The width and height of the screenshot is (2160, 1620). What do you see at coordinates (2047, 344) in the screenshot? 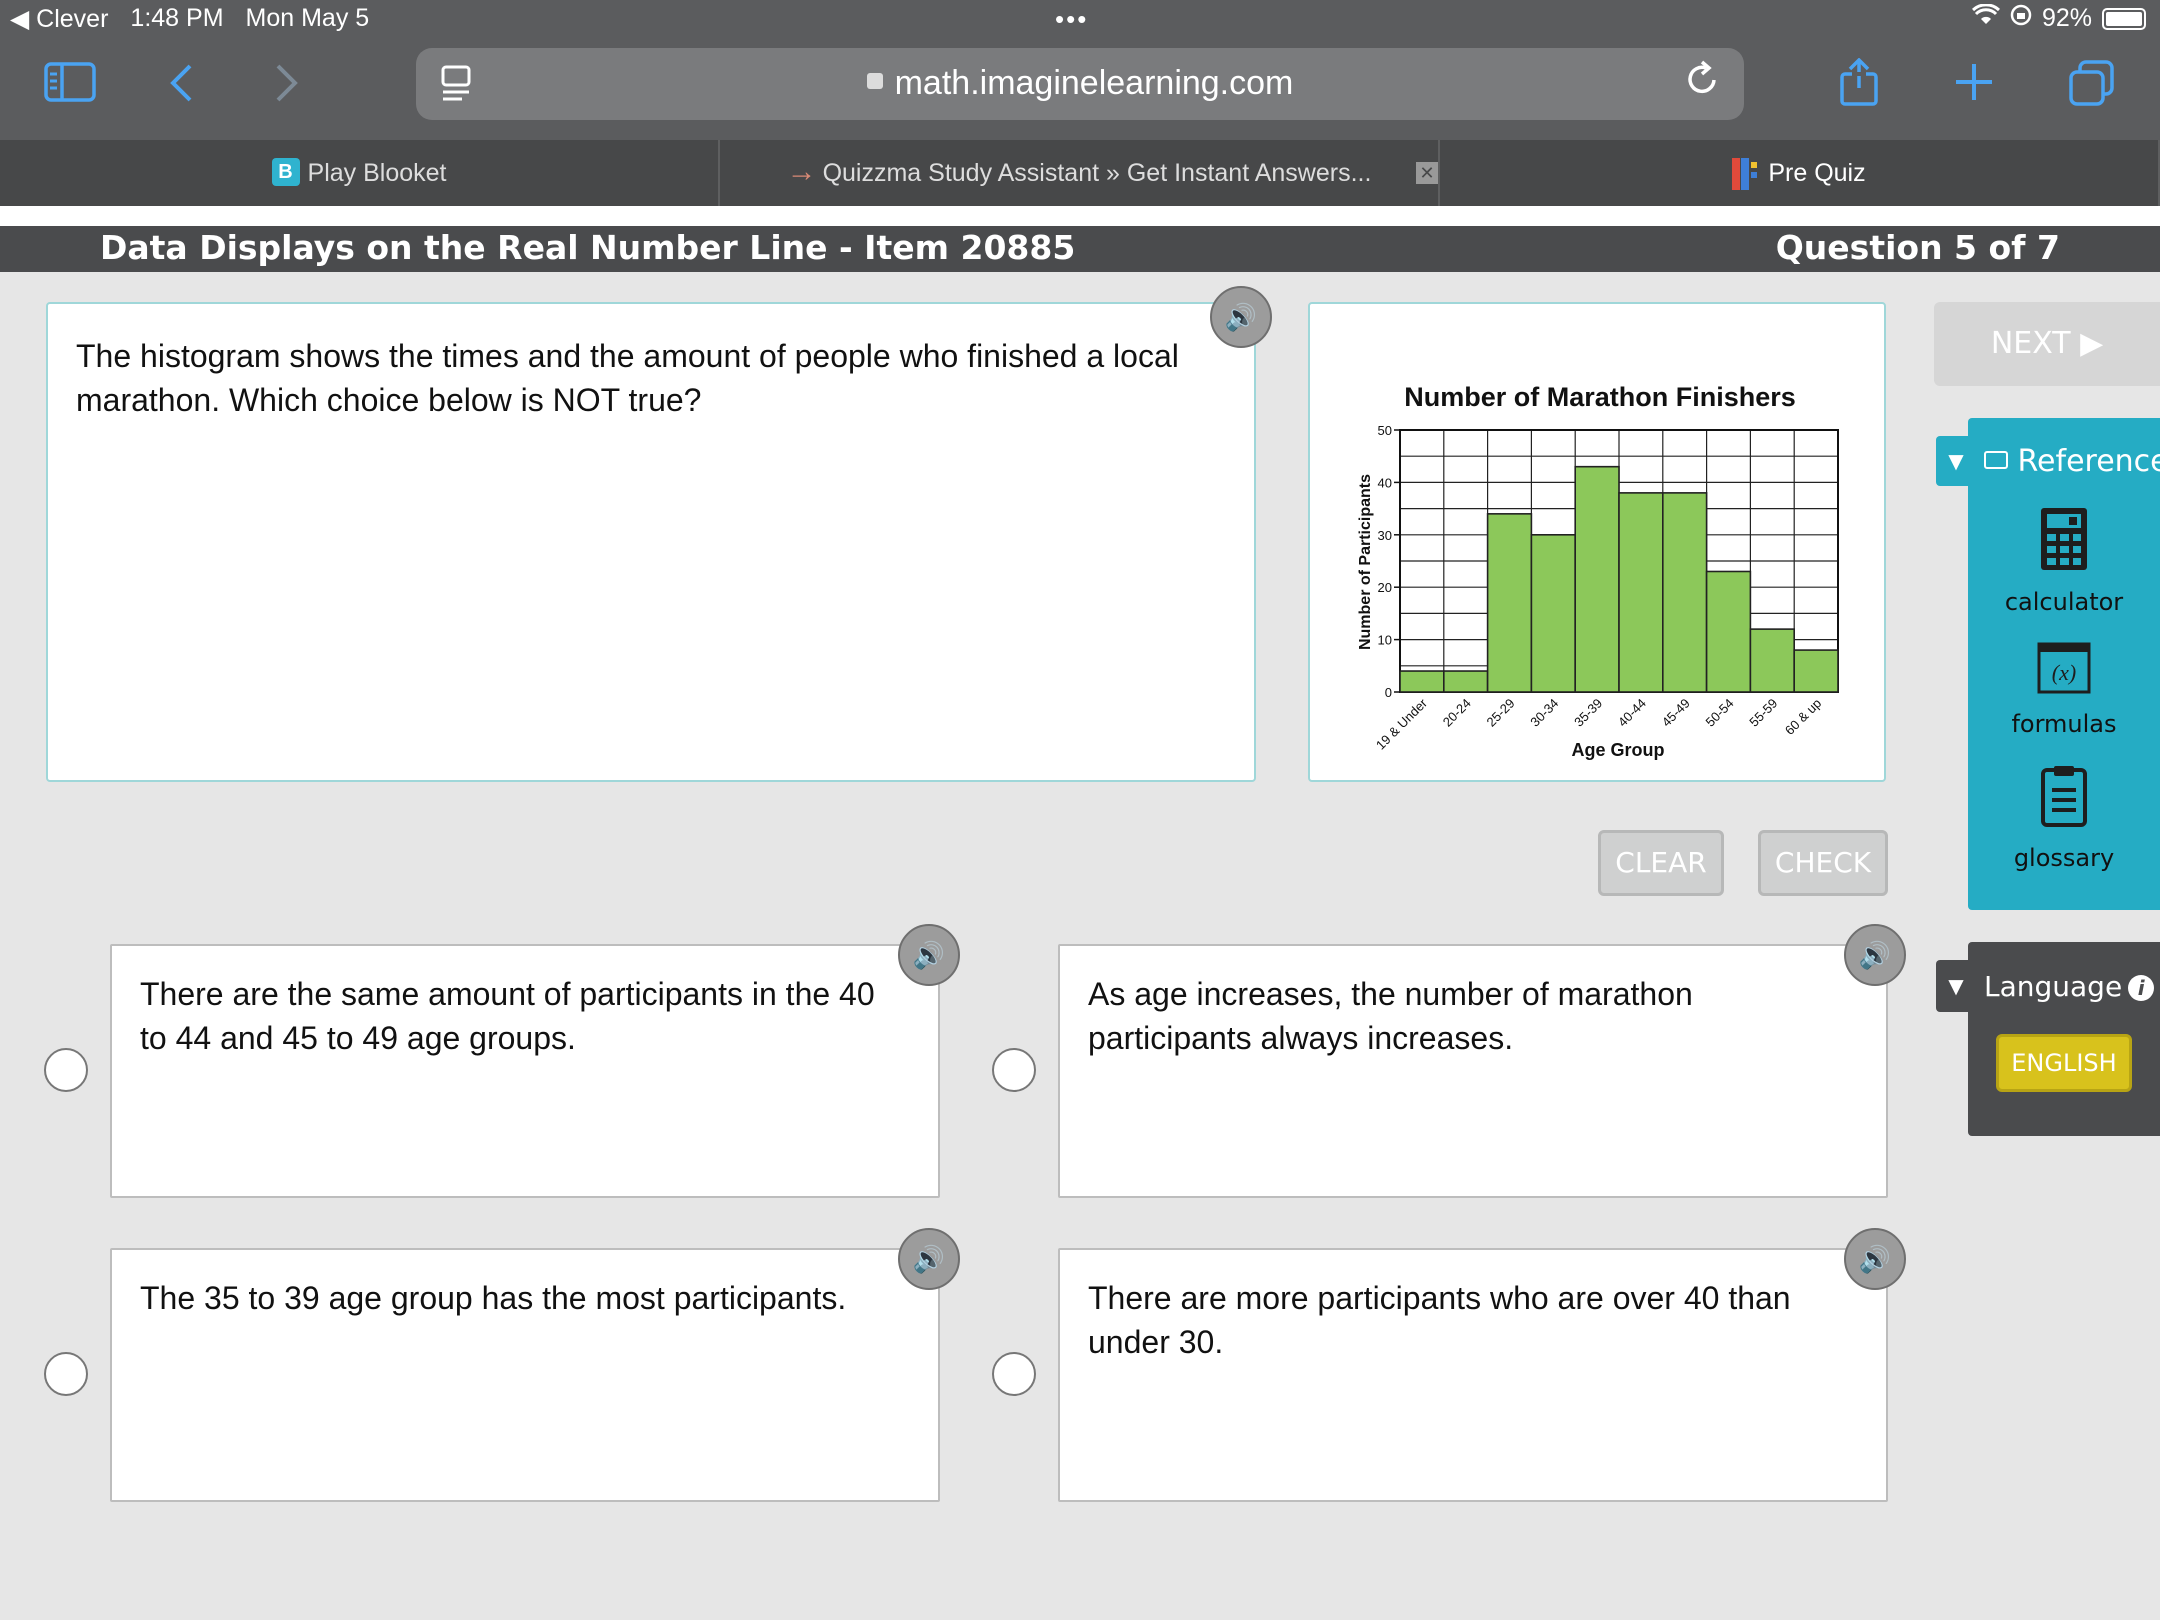
I see `next-button: NEXT ▶` at bounding box center [2047, 344].